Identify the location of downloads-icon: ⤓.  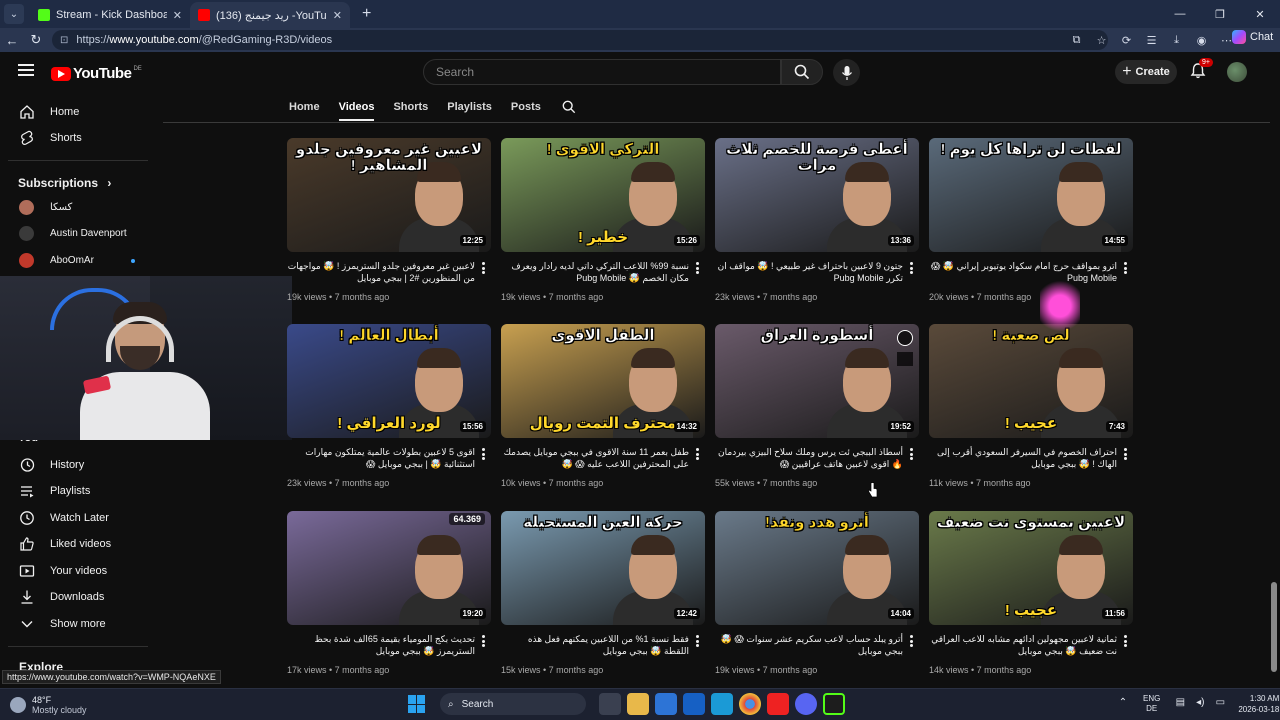
(1176, 40).